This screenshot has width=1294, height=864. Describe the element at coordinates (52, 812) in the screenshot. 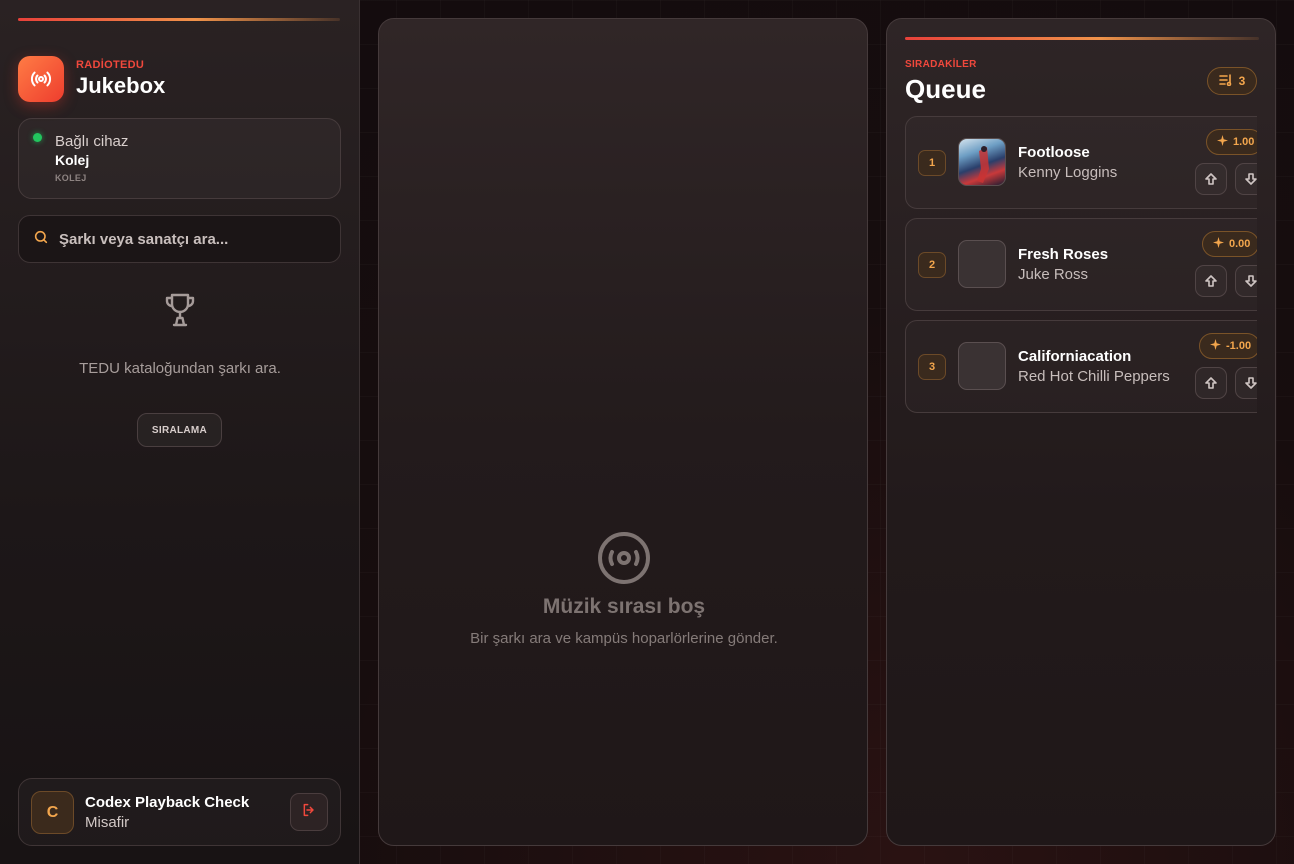

I see `avatar: C` at that location.